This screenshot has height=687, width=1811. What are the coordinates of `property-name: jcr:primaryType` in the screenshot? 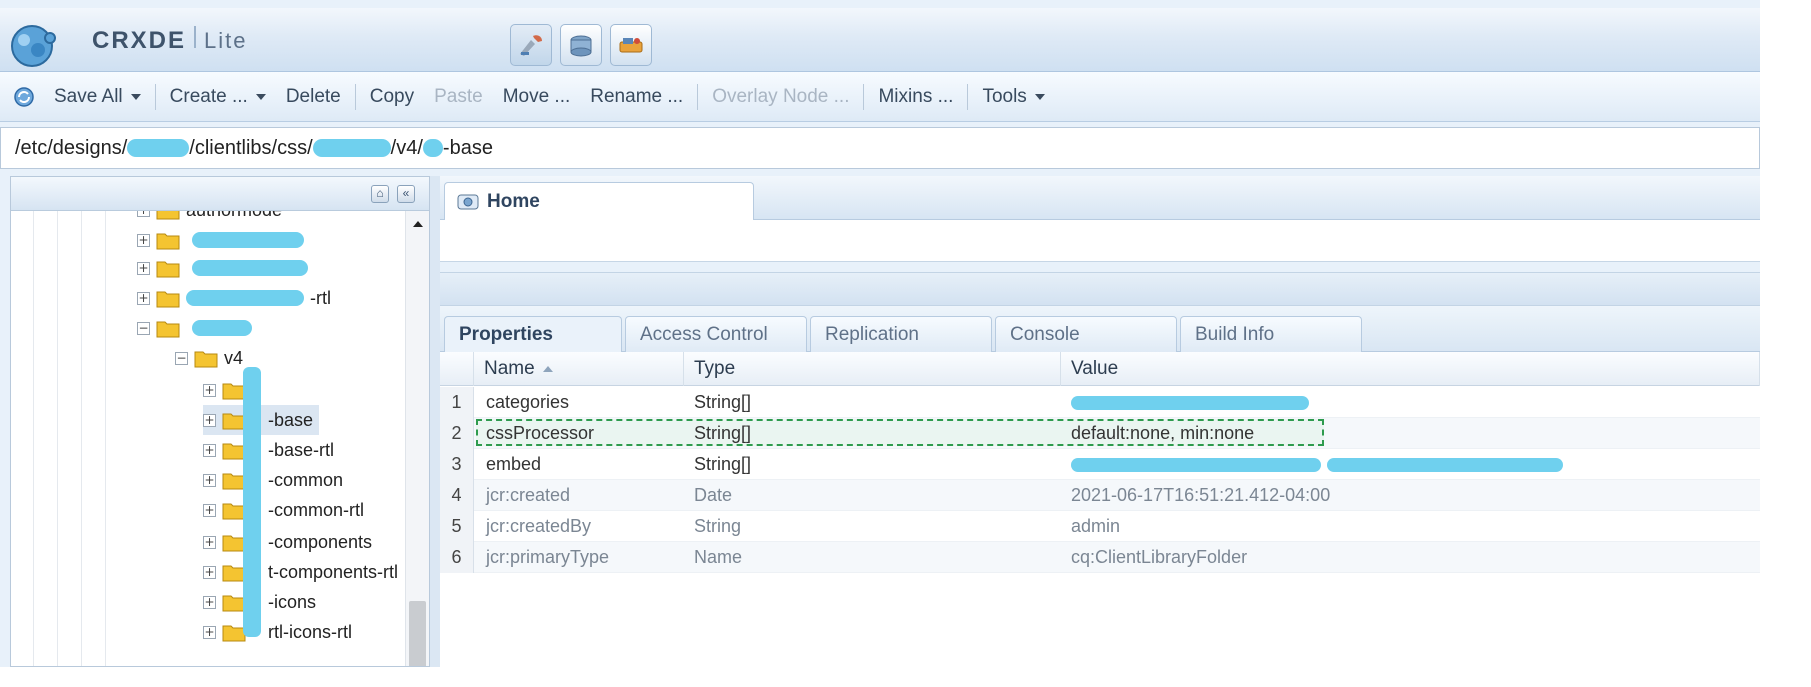 It's located at (548, 557).